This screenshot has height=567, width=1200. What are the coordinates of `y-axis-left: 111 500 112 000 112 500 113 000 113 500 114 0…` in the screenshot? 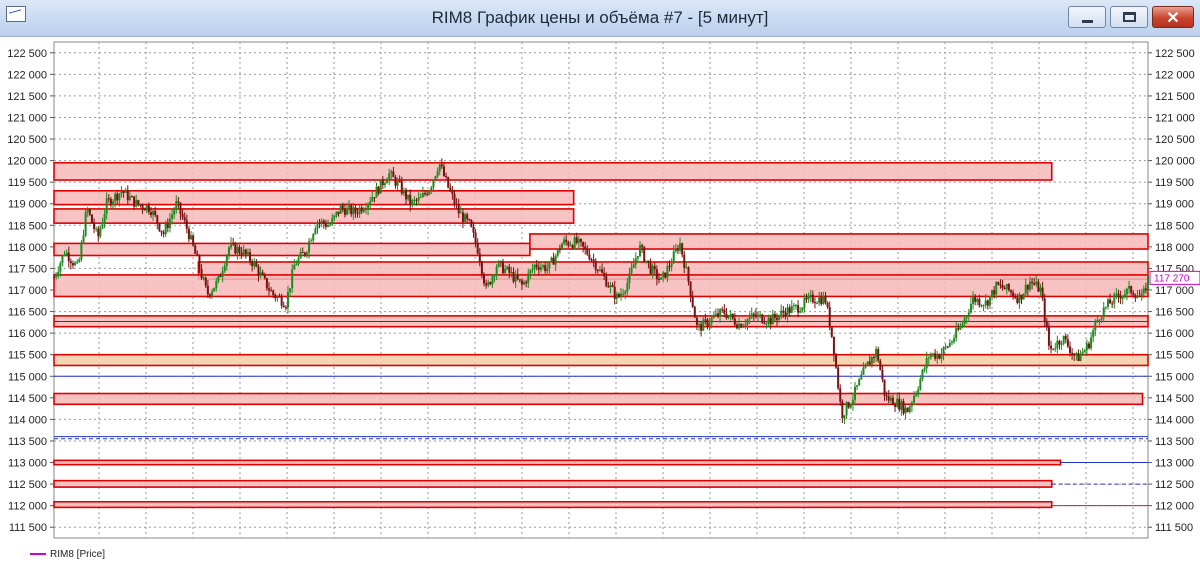 It's located at (30, 291).